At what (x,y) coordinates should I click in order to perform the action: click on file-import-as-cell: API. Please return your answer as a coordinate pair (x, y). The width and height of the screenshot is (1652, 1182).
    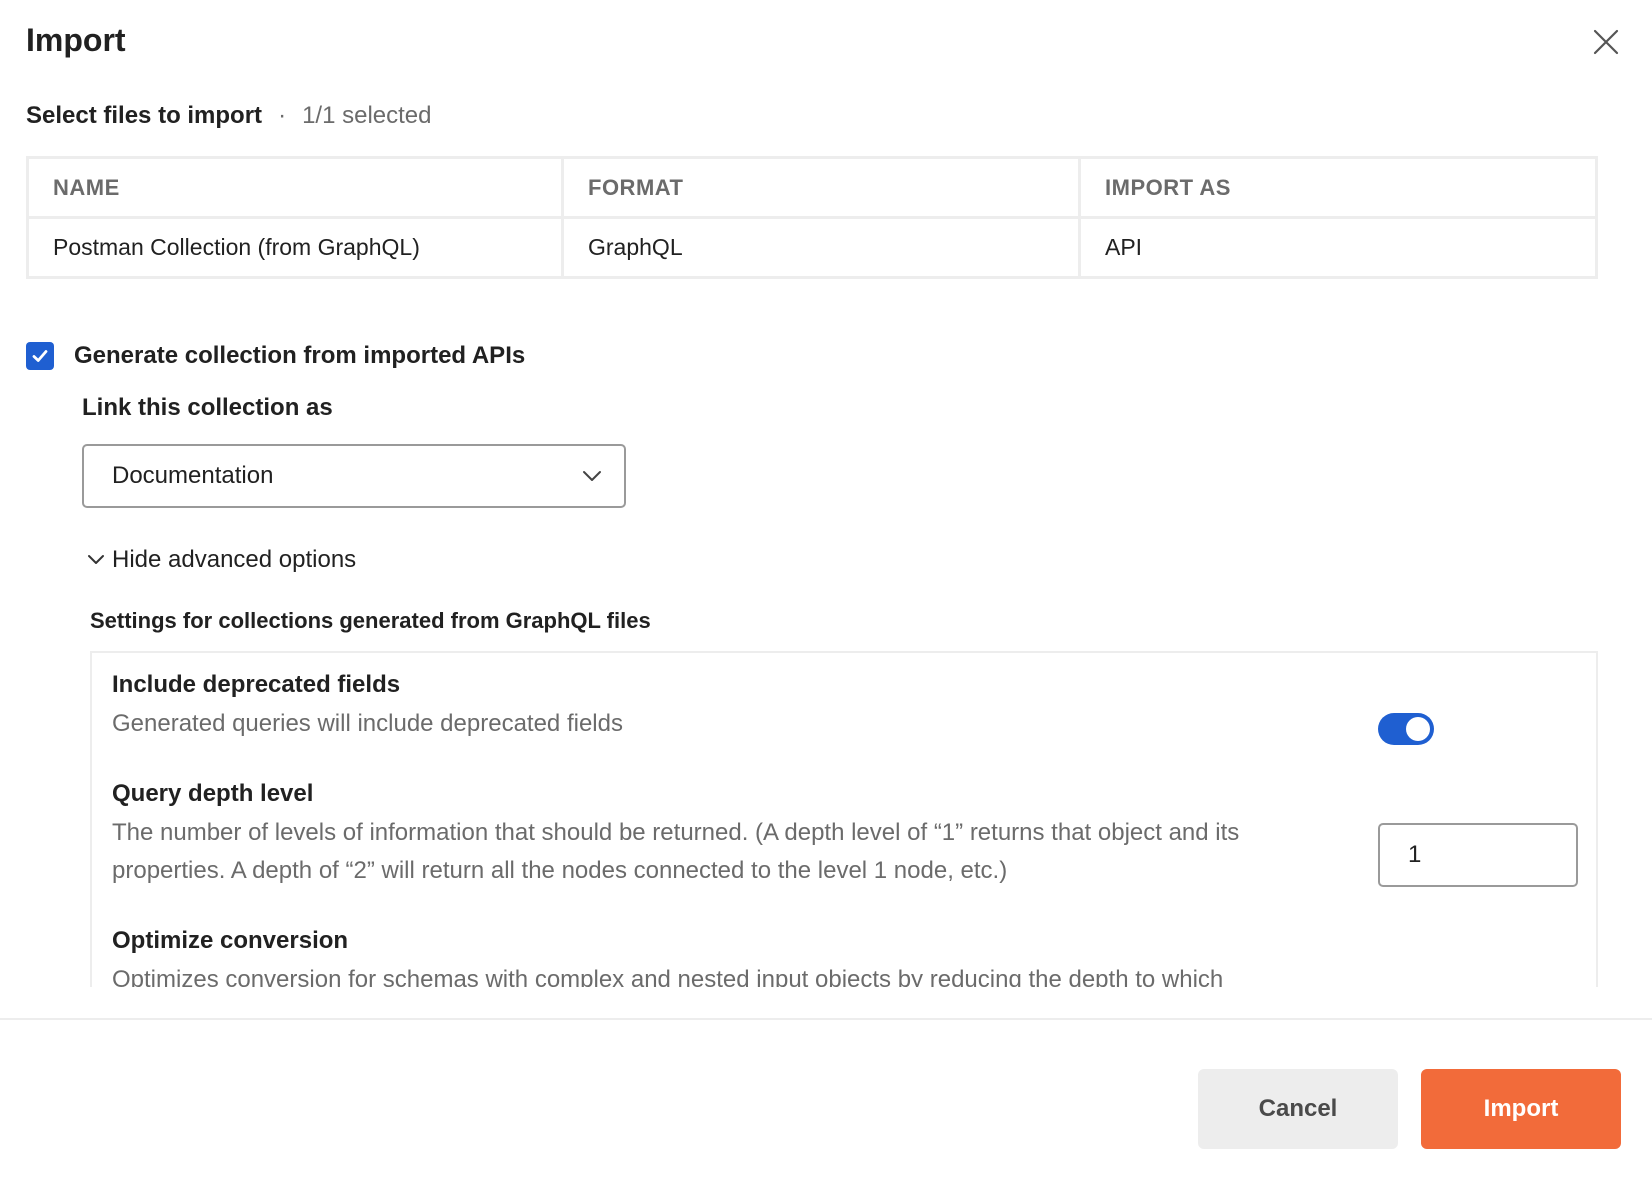
    Looking at the image, I should click on (1336, 247).